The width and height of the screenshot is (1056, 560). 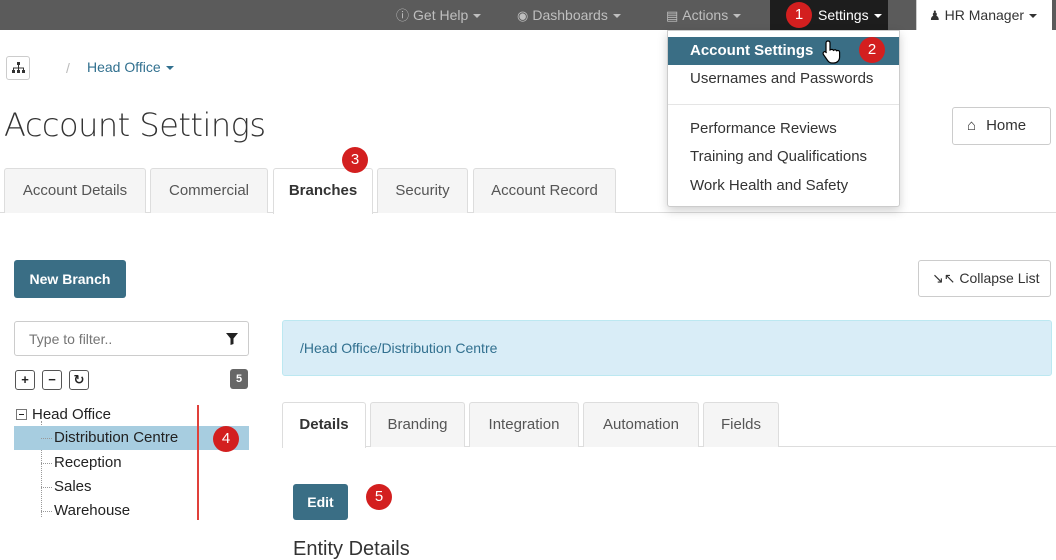 I want to click on annotation-line, so click(x=198, y=462).